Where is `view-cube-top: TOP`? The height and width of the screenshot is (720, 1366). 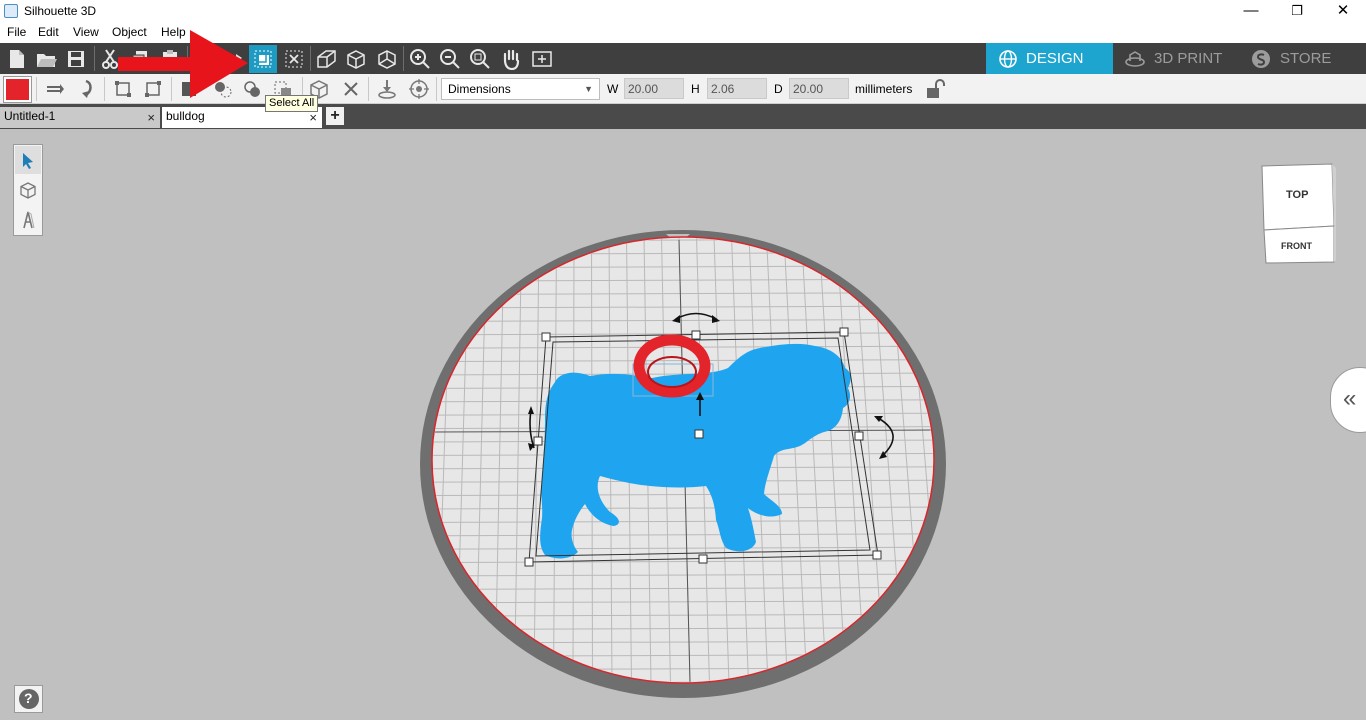 view-cube-top: TOP is located at coordinates (1297, 195).